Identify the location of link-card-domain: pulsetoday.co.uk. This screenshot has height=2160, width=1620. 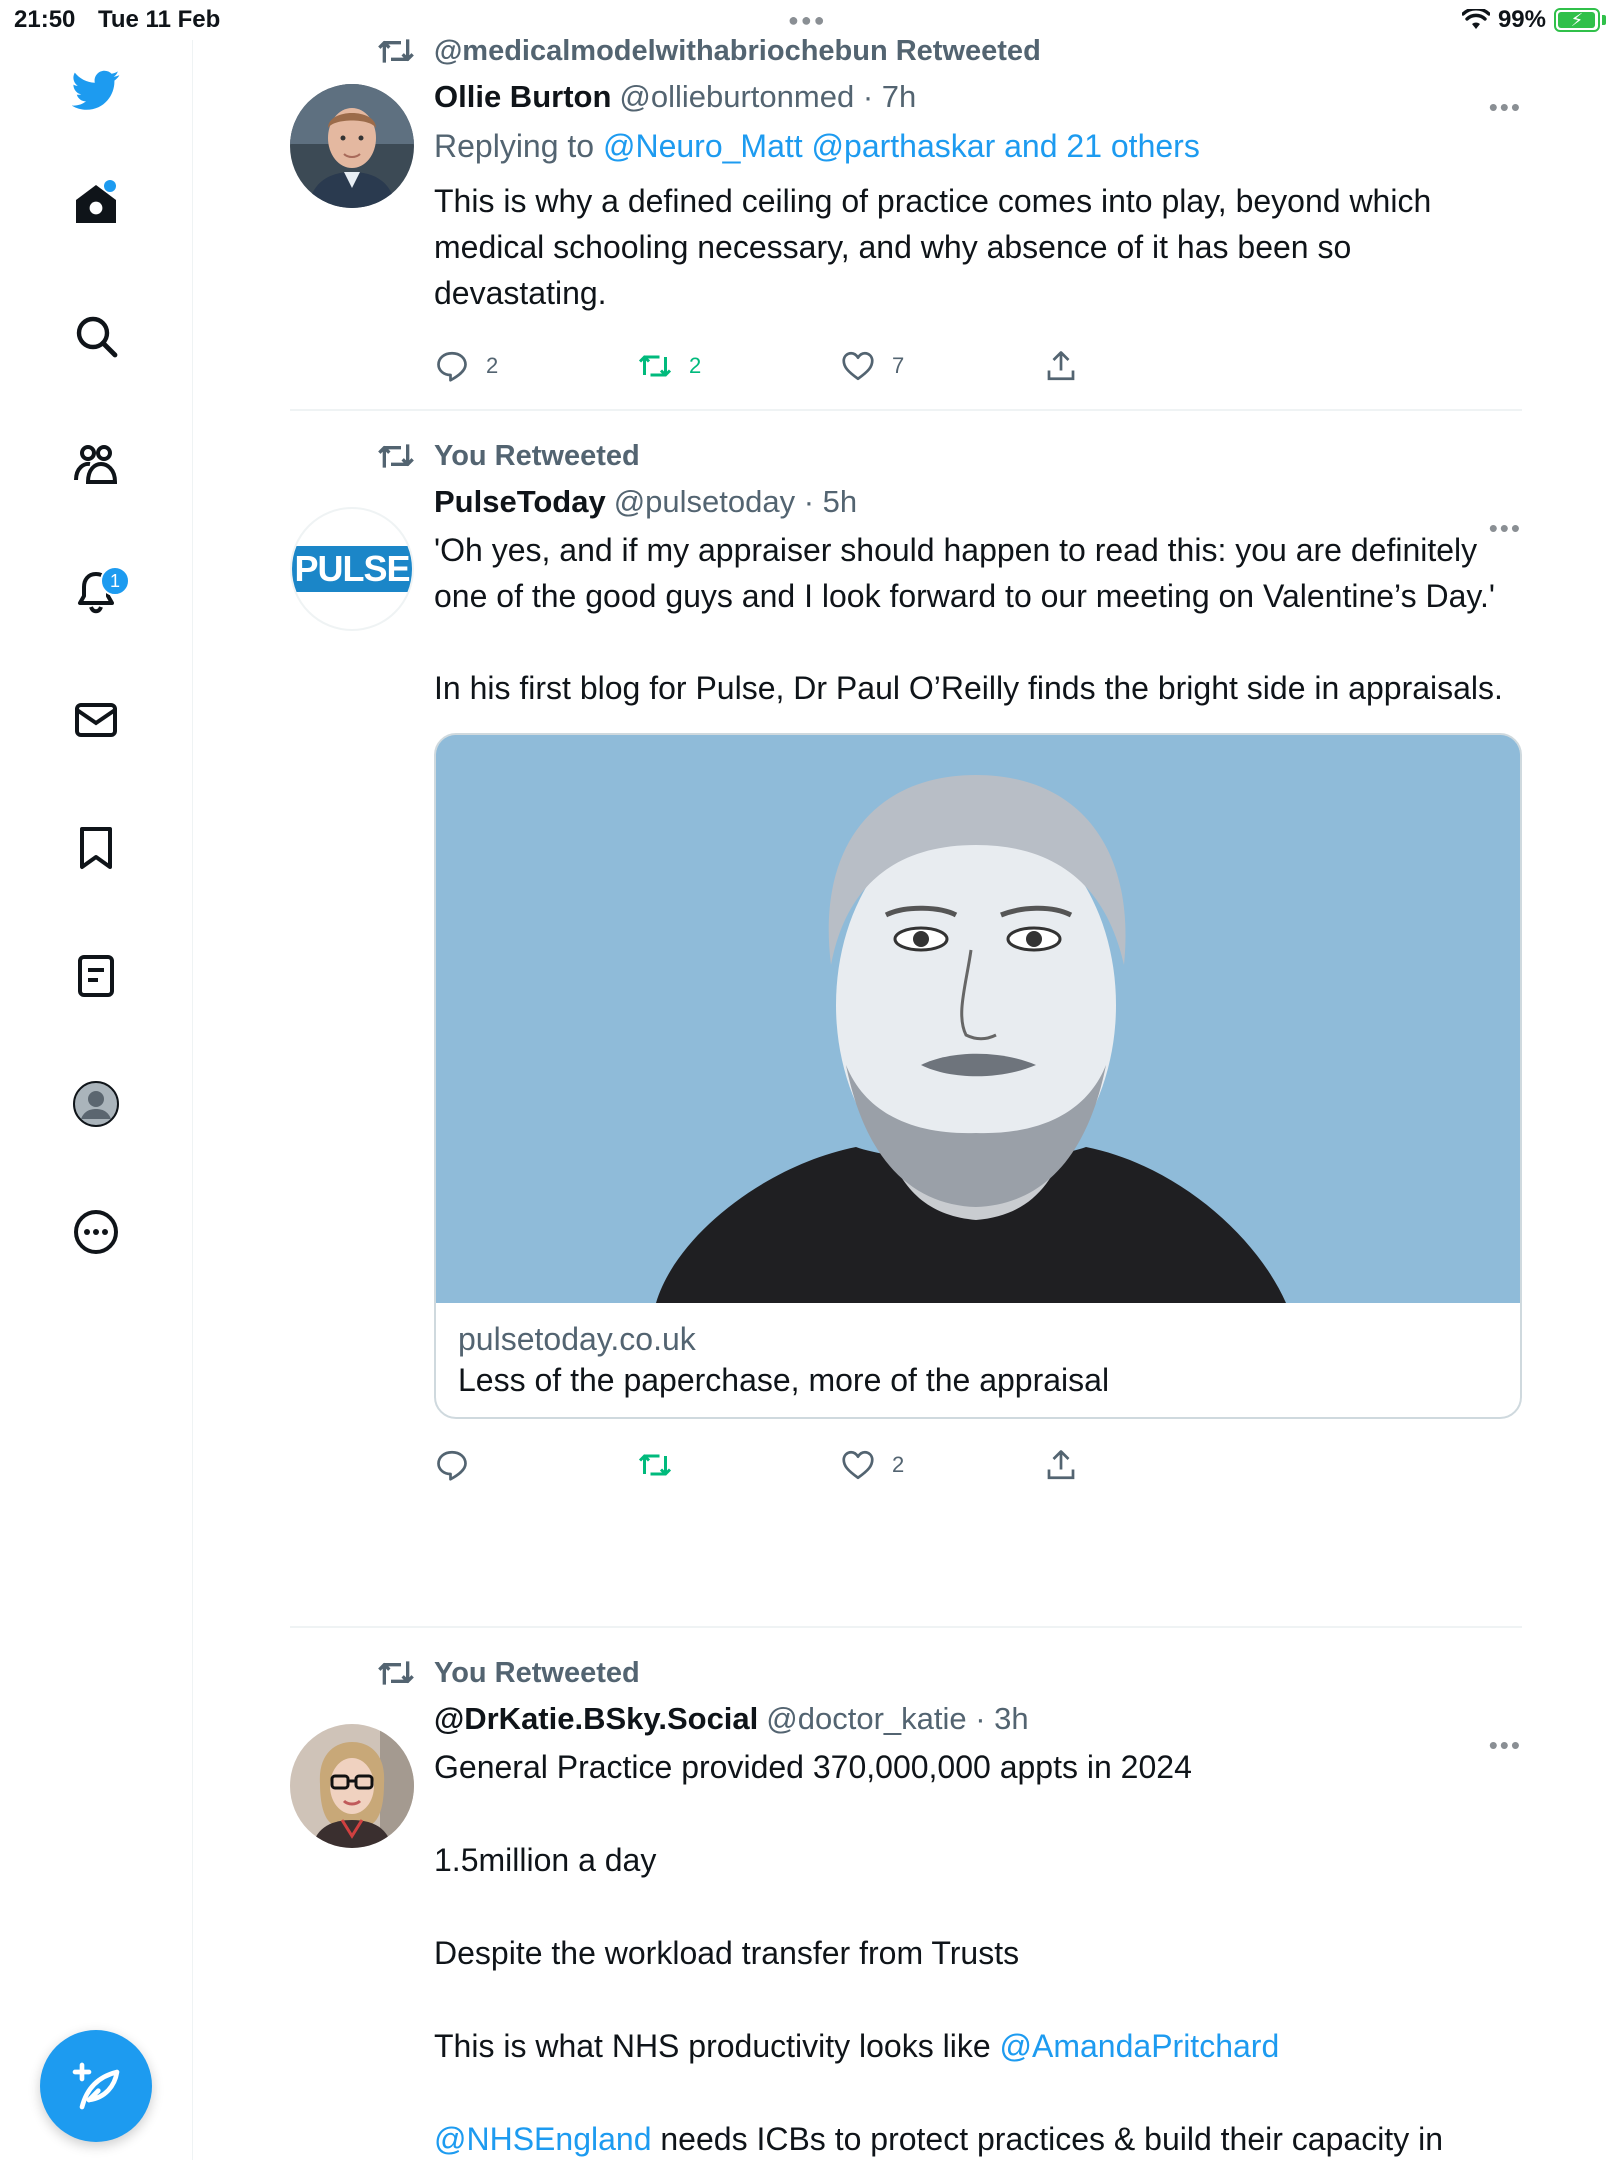
(577, 1339).